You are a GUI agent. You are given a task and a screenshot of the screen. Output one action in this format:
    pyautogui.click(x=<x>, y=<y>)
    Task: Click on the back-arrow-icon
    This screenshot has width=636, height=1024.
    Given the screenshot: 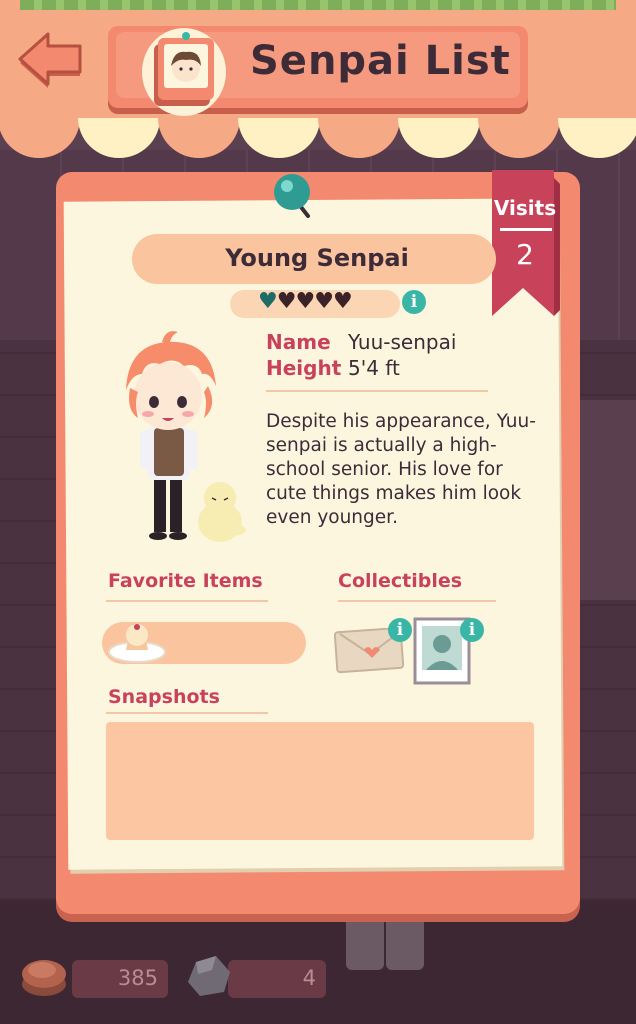 What is the action you would take?
    pyautogui.click(x=50, y=60)
    